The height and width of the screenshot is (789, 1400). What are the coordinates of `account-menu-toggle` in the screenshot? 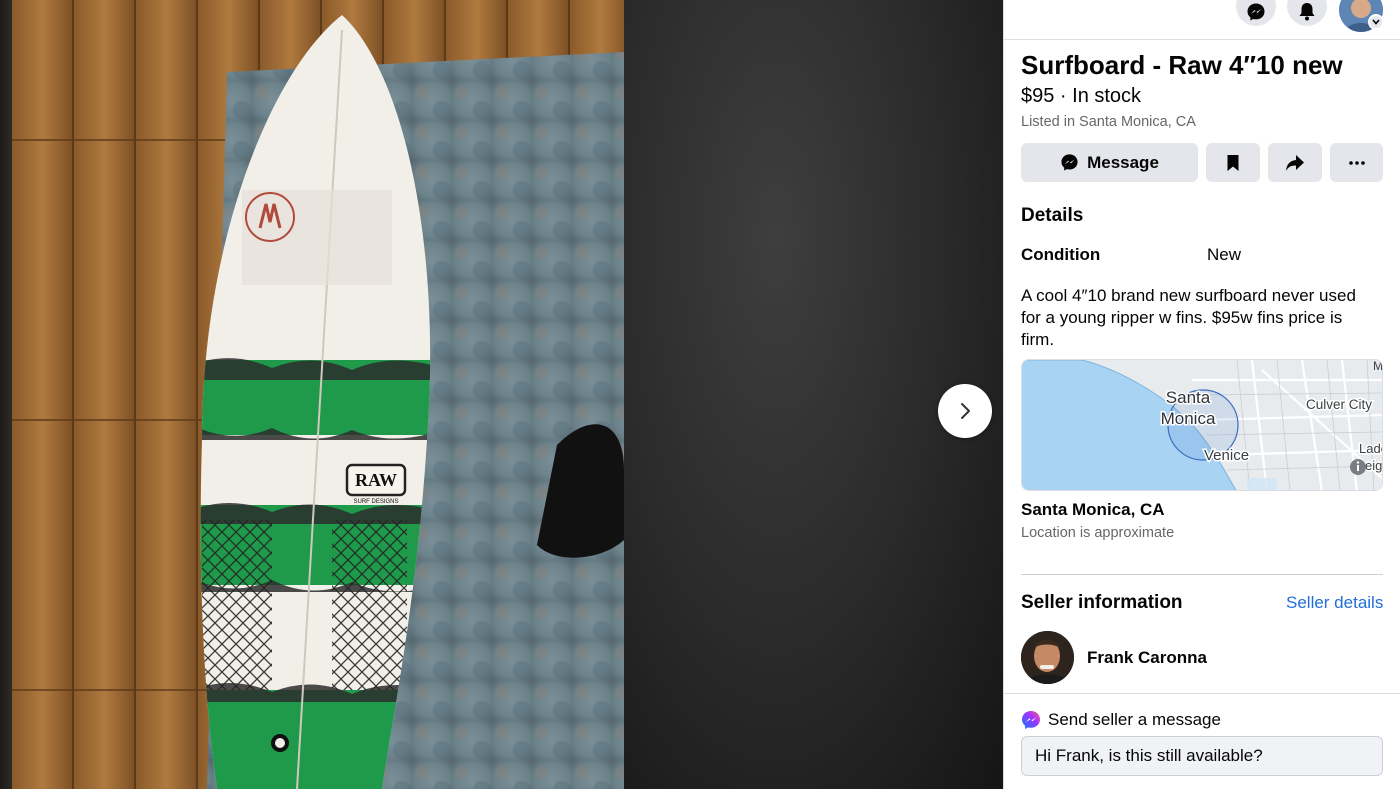 It's located at (1376, 22).